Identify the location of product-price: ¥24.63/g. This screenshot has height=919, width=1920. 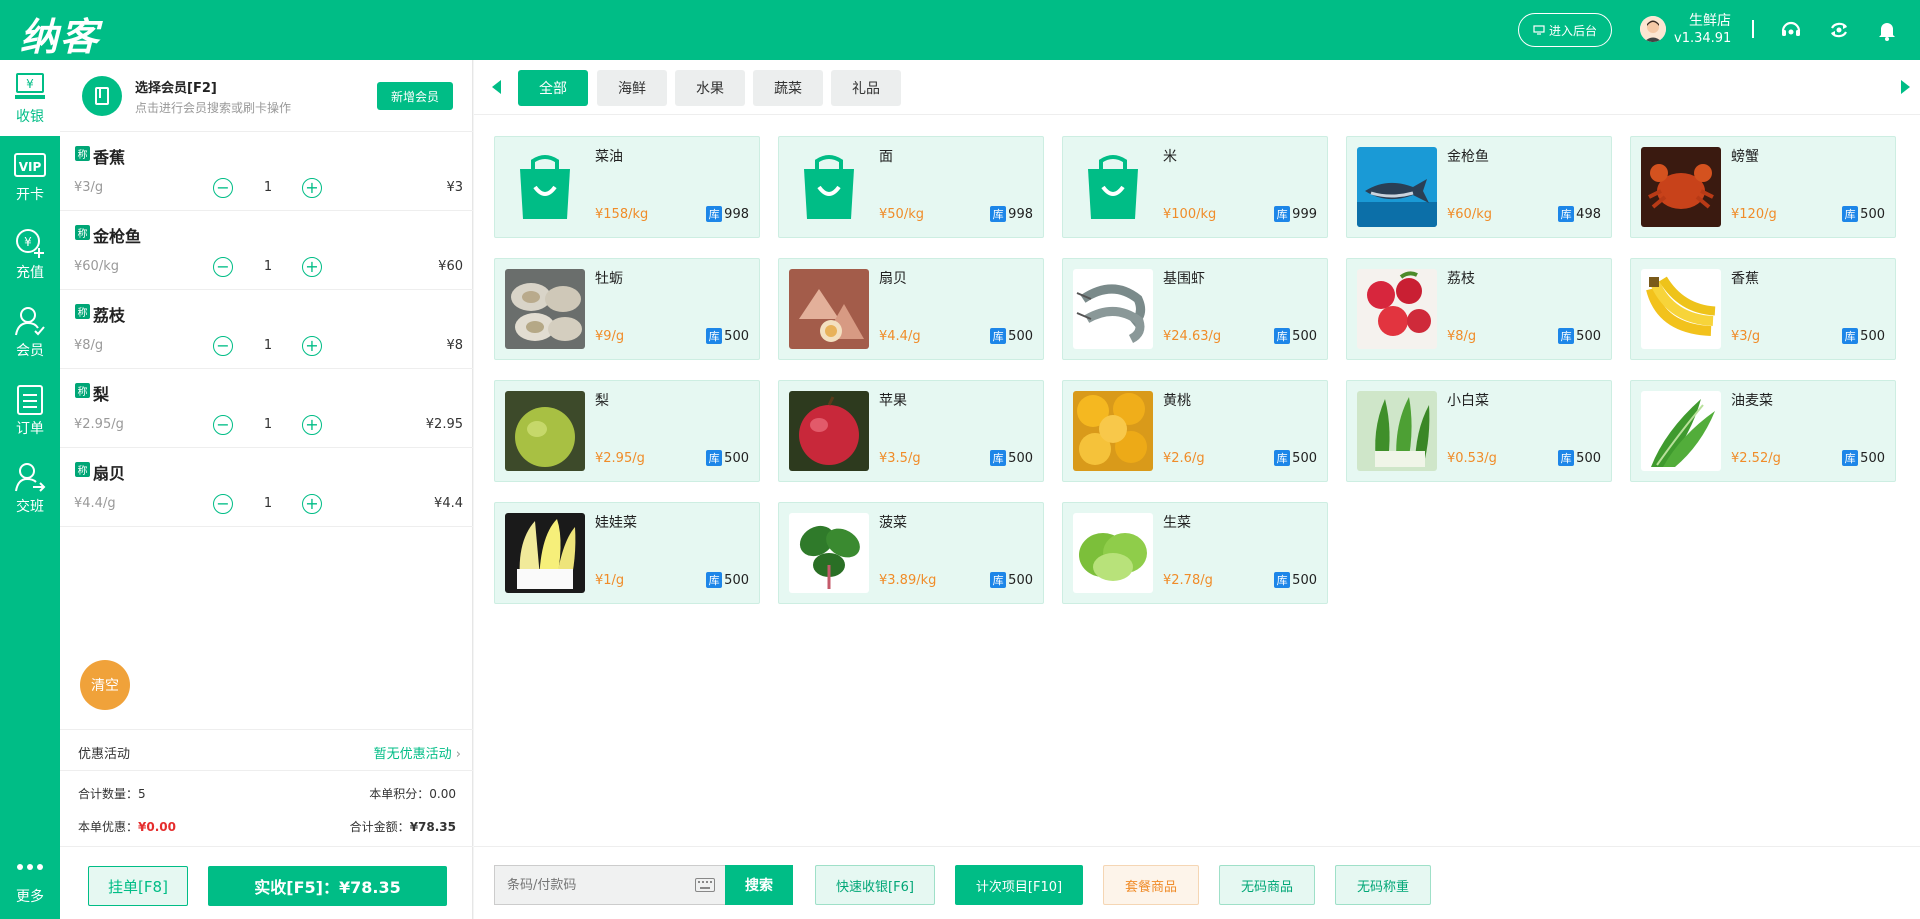
(1192, 336).